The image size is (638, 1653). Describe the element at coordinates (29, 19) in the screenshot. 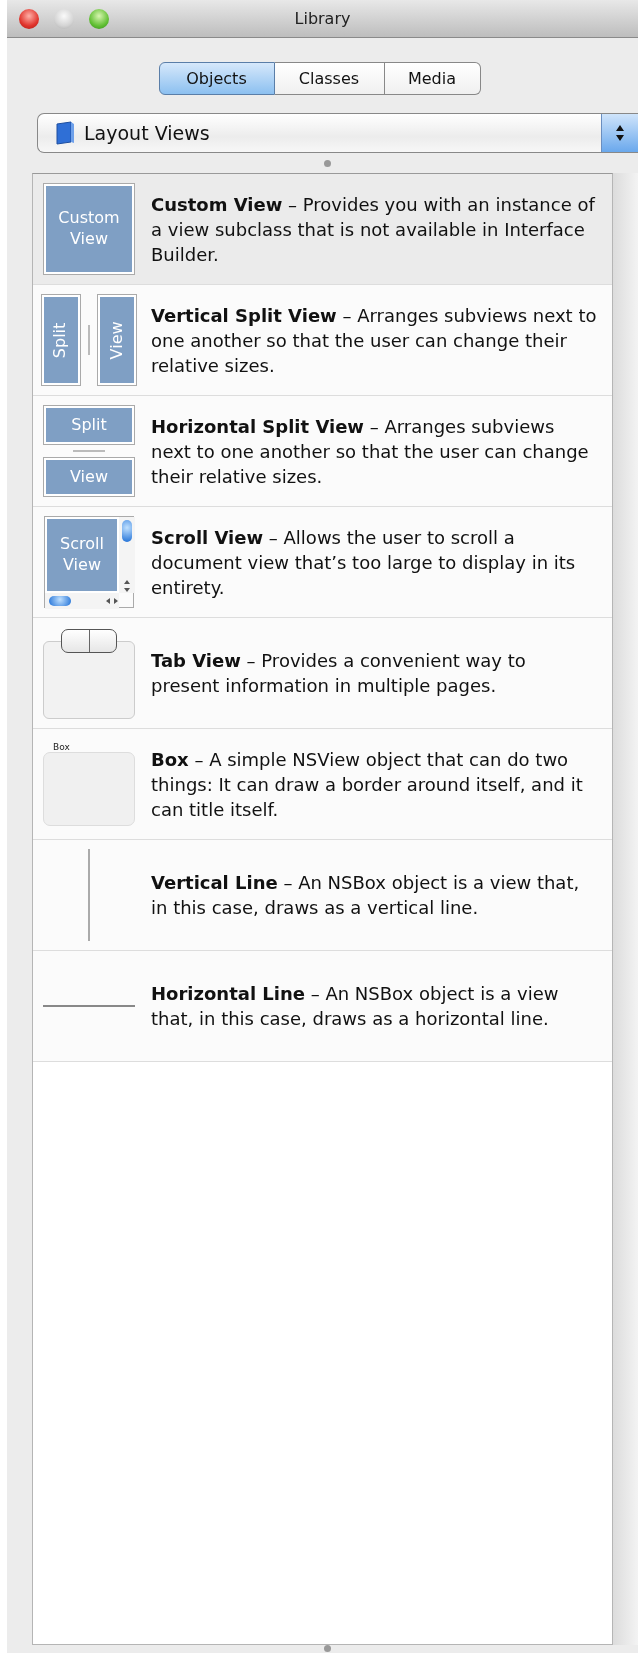

I see `close-button` at that location.